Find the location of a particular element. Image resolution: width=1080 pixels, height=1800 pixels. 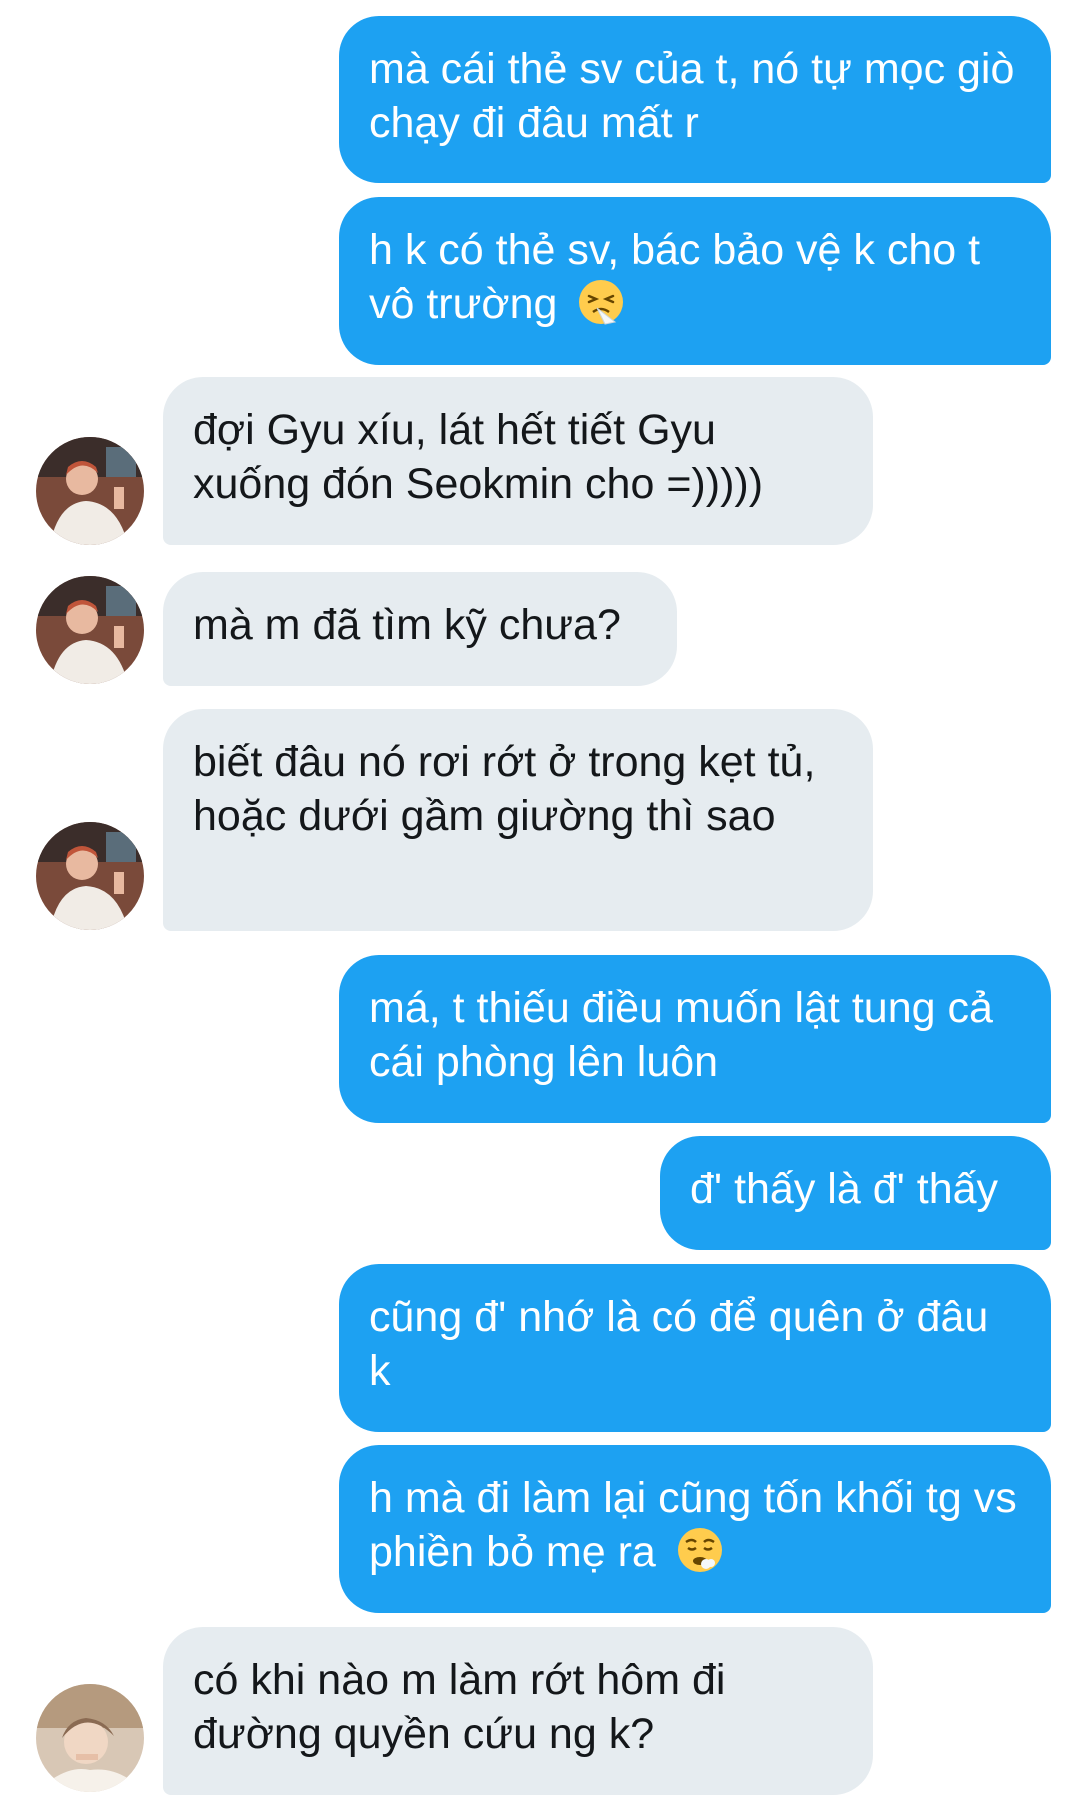

message-bubble-outgoing: cũng đ' nhớ là có để quên ở đâu k is located at coordinates (695, 1348).